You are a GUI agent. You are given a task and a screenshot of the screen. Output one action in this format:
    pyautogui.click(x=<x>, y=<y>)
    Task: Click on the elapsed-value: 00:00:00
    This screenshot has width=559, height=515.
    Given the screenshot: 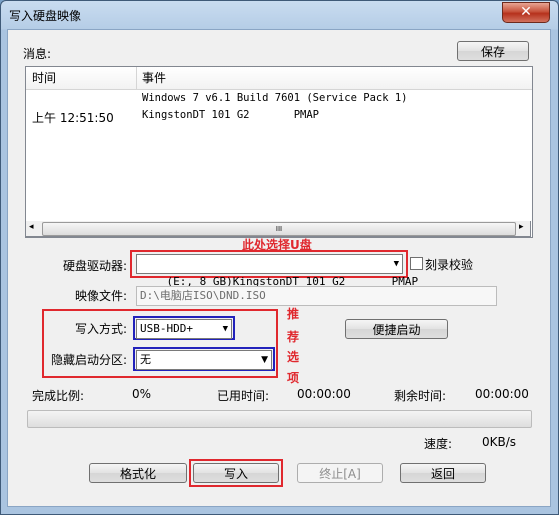 What is the action you would take?
    pyautogui.click(x=324, y=394)
    